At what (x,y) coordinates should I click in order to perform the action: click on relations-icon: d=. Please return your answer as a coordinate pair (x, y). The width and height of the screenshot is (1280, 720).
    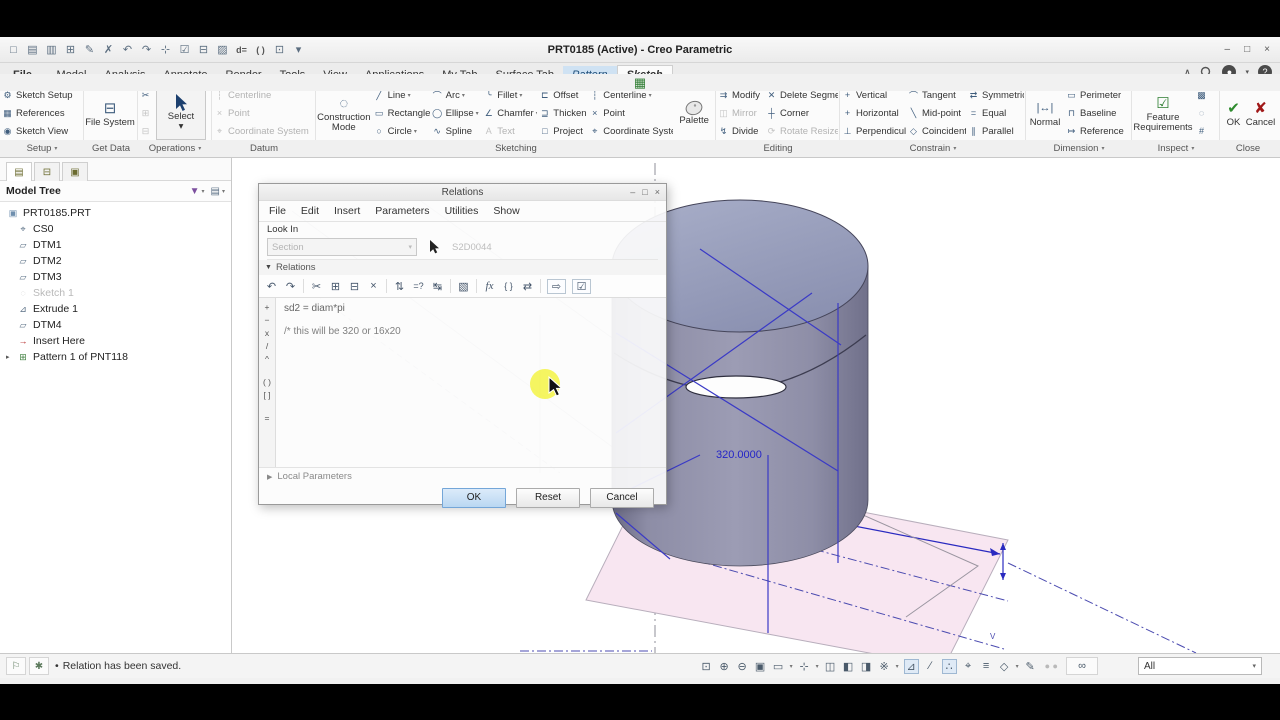
    Looking at the image, I should click on (241, 49).